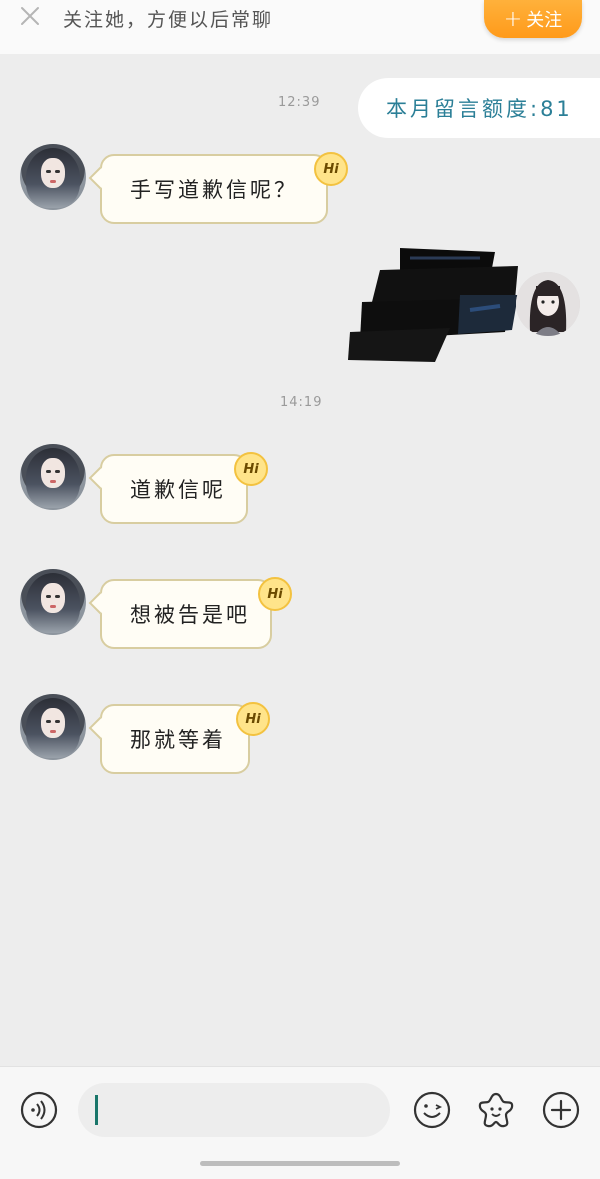  I want to click on follow-button-label: 关注, so click(544, 20).